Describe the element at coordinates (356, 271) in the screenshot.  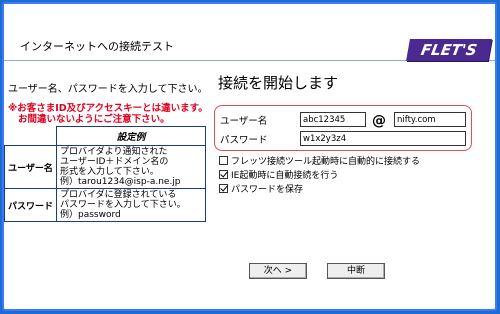
I see `cancel-button: 中断` at that location.